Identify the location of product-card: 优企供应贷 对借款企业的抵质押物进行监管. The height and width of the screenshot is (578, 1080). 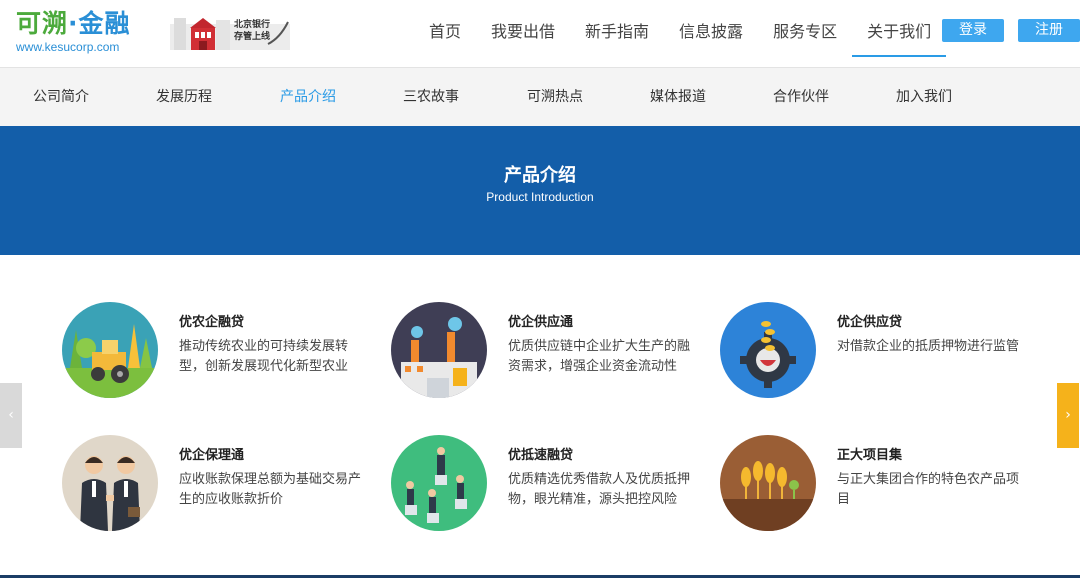
(870, 357).